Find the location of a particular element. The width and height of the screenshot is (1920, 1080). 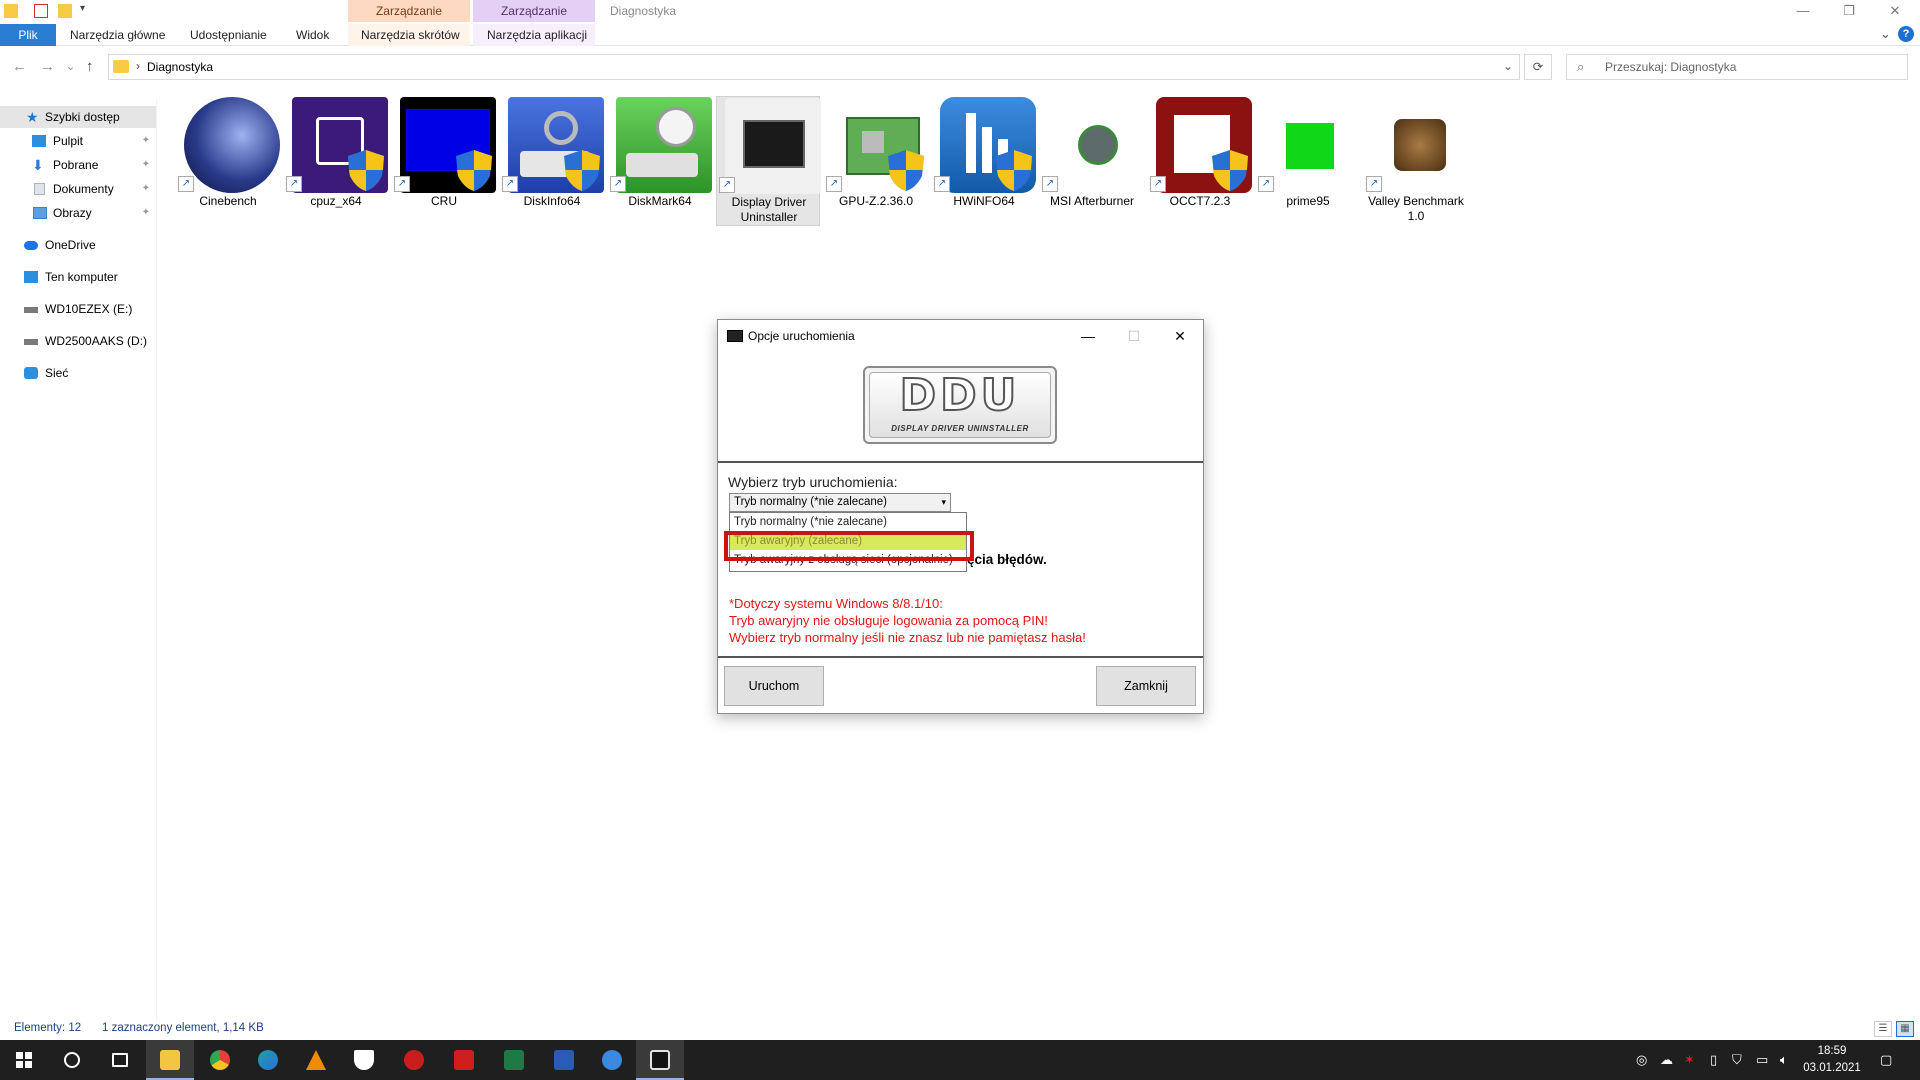

sidebar-item-label: OneDrive is located at coordinates (70, 245).